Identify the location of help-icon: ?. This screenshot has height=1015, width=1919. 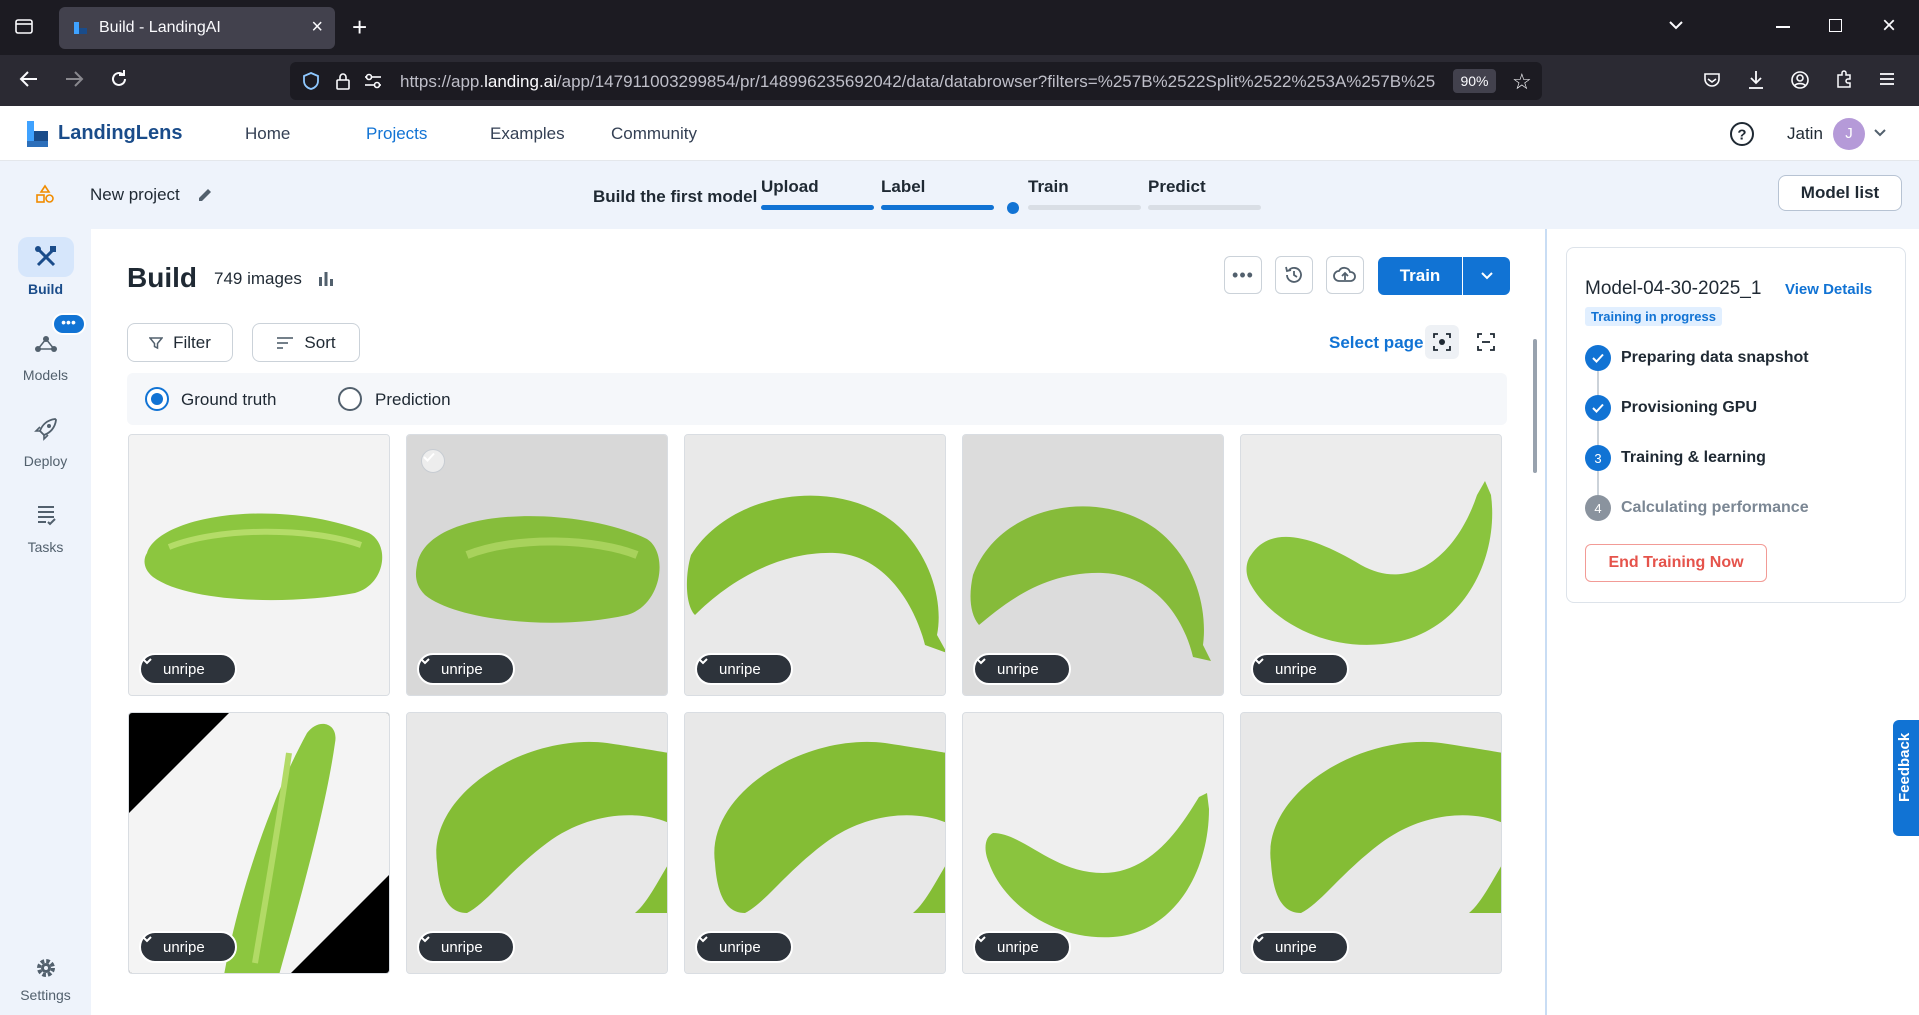
(1742, 136).